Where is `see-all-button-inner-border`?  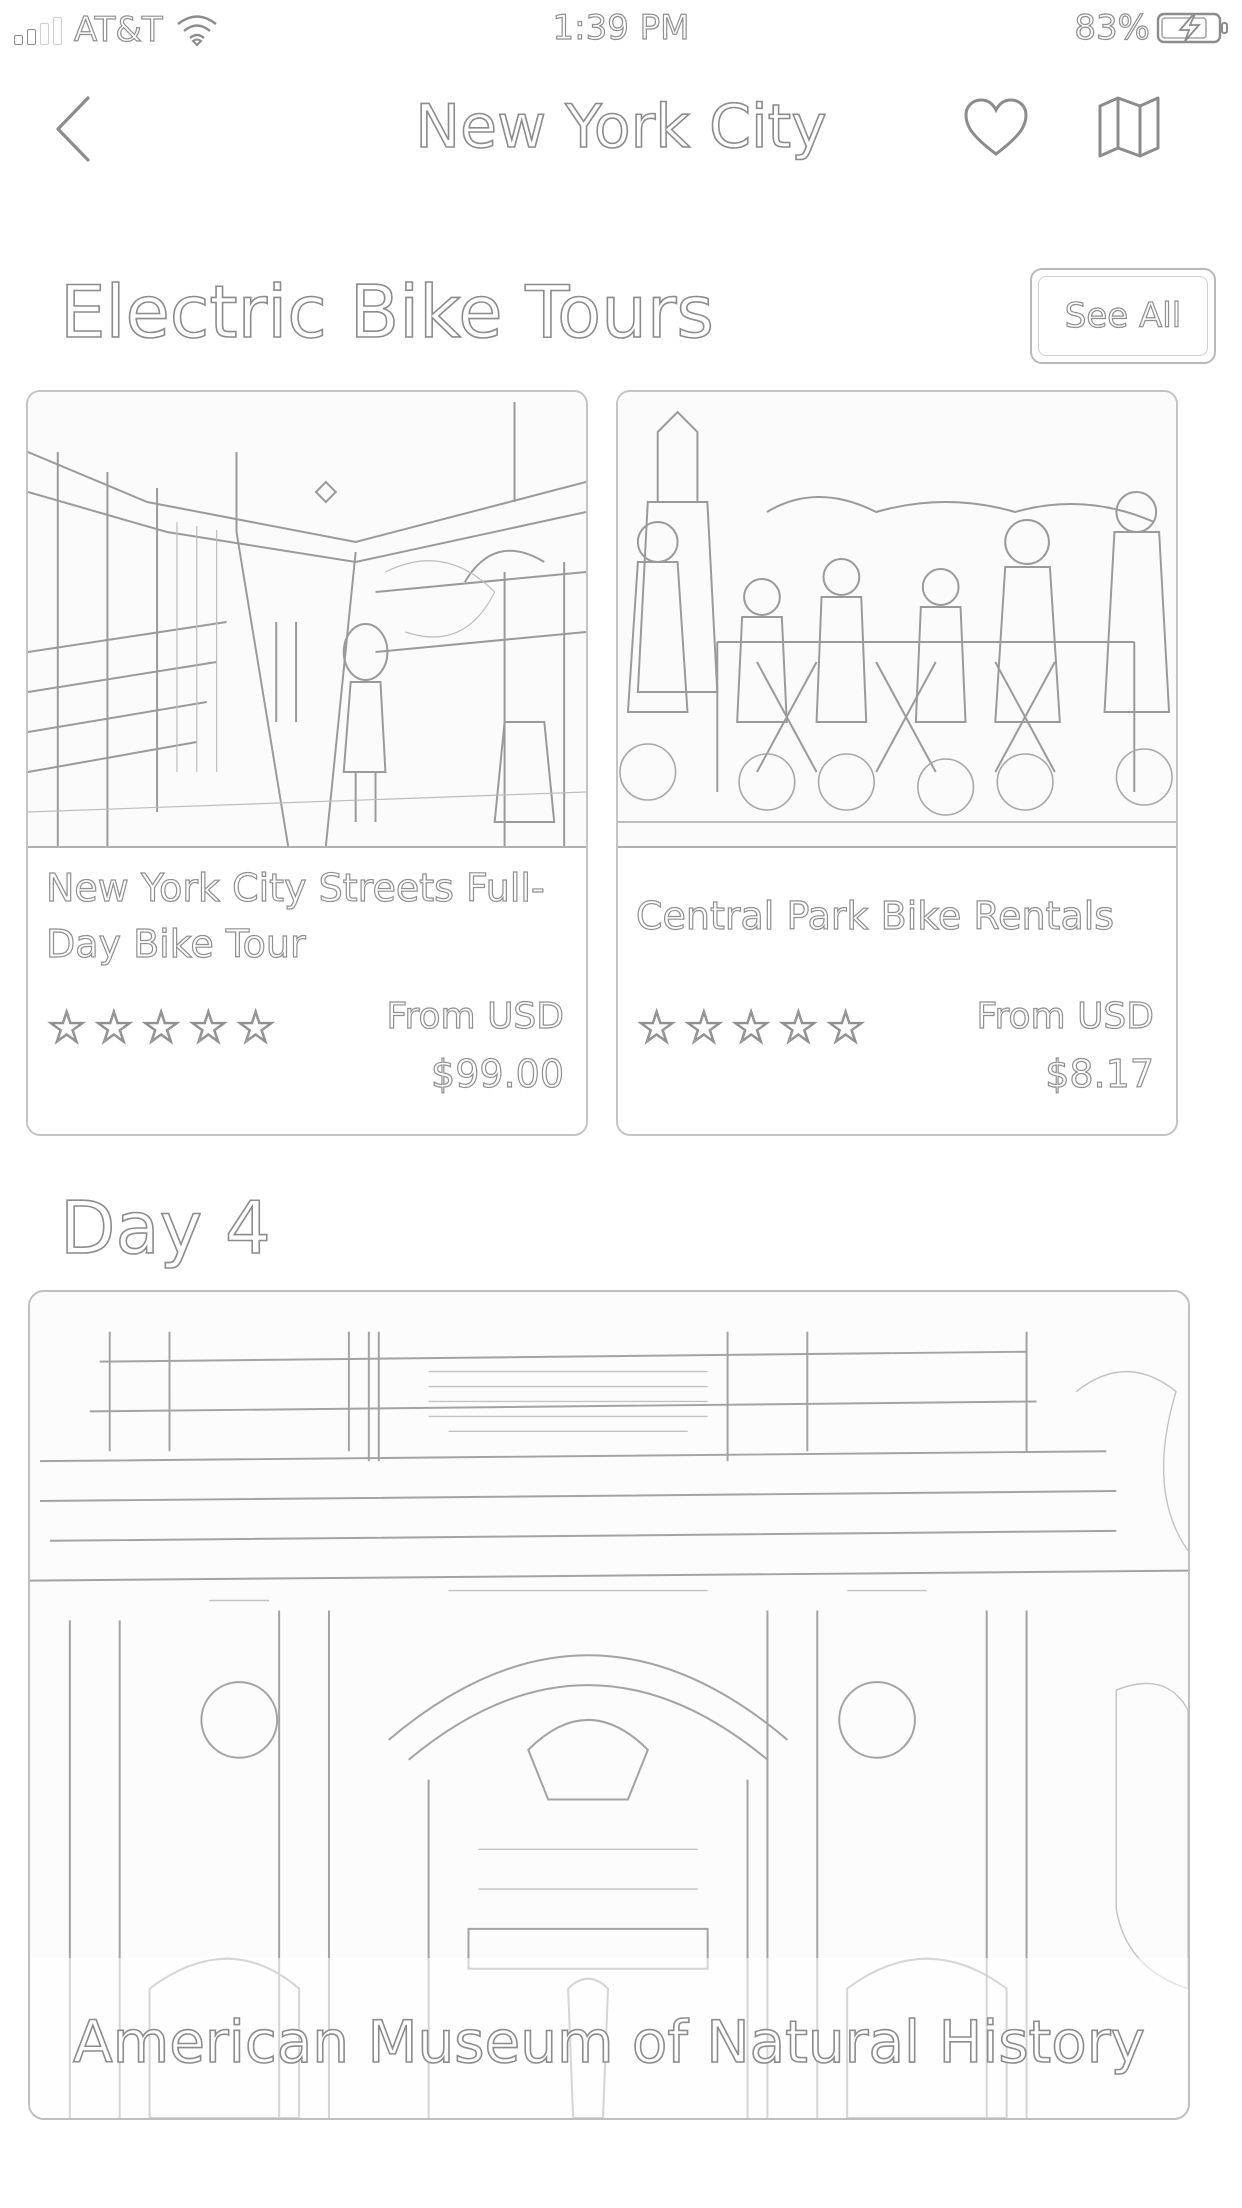
see-all-button-inner-border is located at coordinates (1123, 316).